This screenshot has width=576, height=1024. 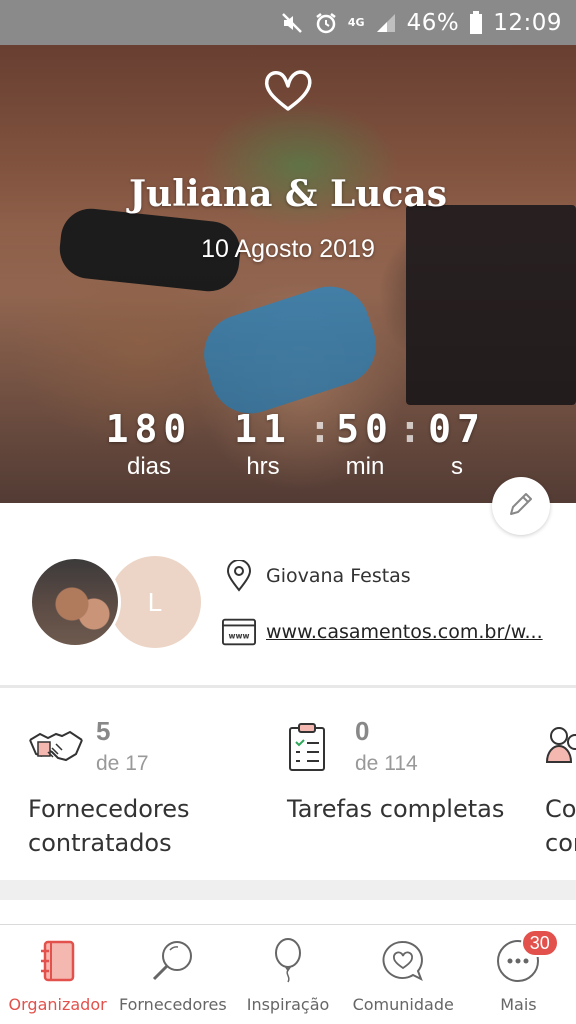 I want to click on nav-organizador: Organizador, so click(x=57, y=974).